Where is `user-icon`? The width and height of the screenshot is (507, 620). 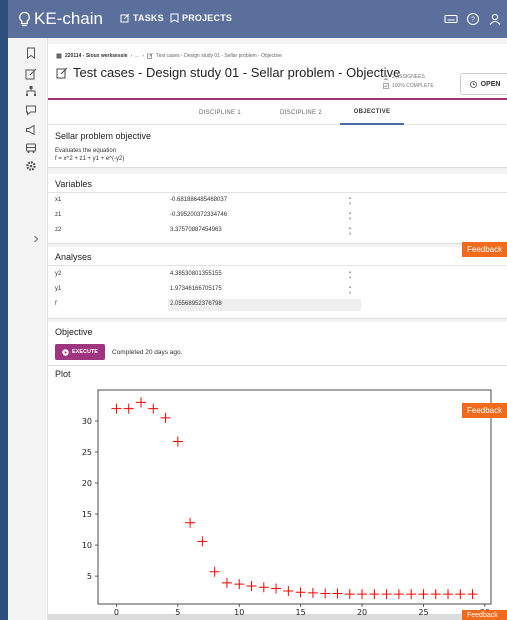
user-icon is located at coordinates (495, 19).